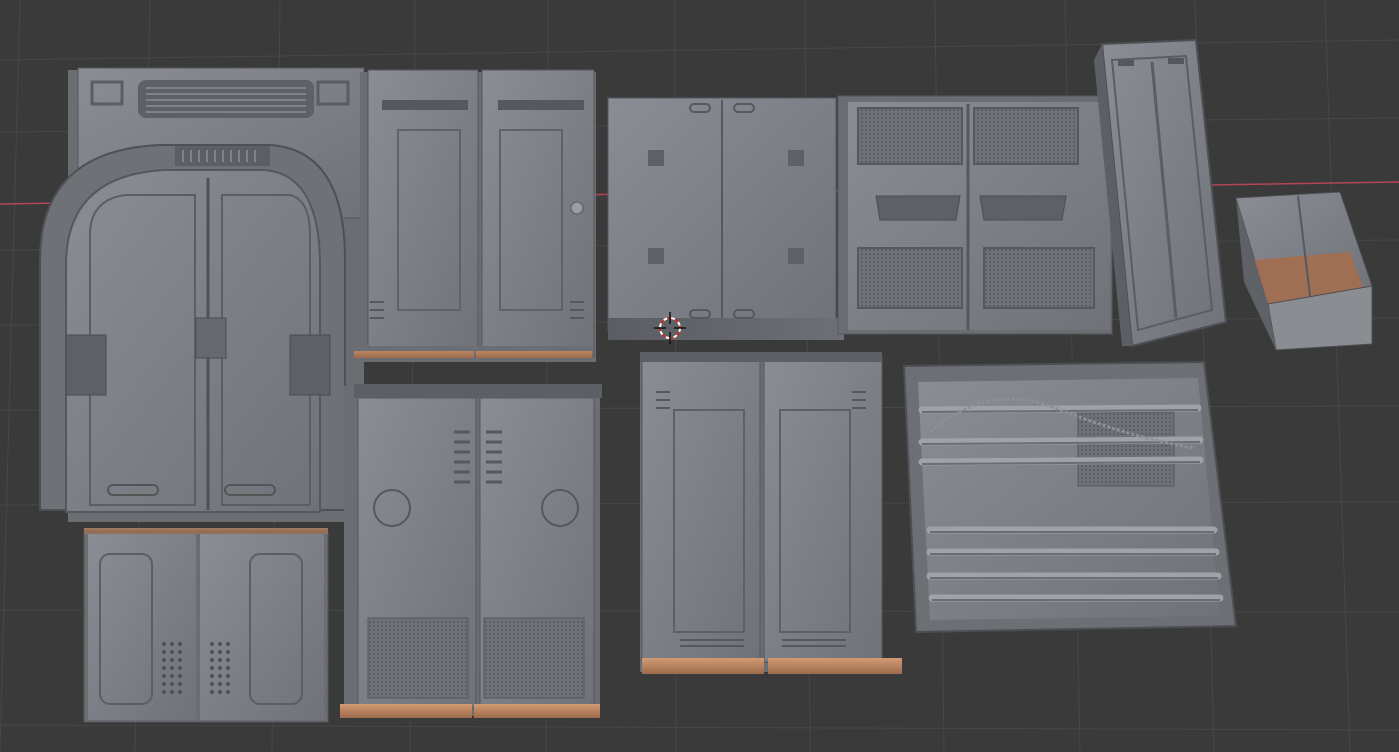  I want to click on small-crate-block, so click(1304, 271).